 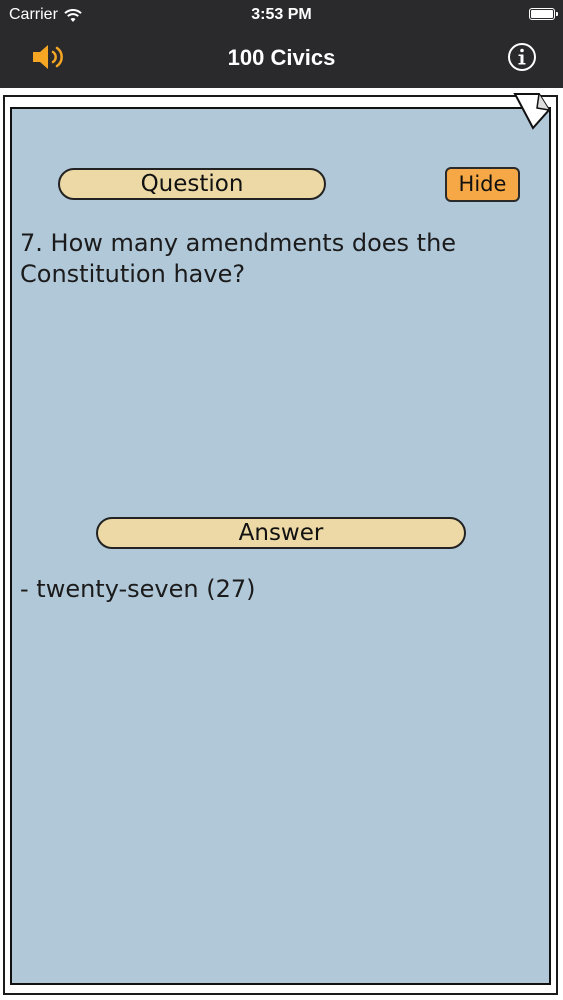 What do you see at coordinates (522, 57) in the screenshot?
I see `info-icon` at bounding box center [522, 57].